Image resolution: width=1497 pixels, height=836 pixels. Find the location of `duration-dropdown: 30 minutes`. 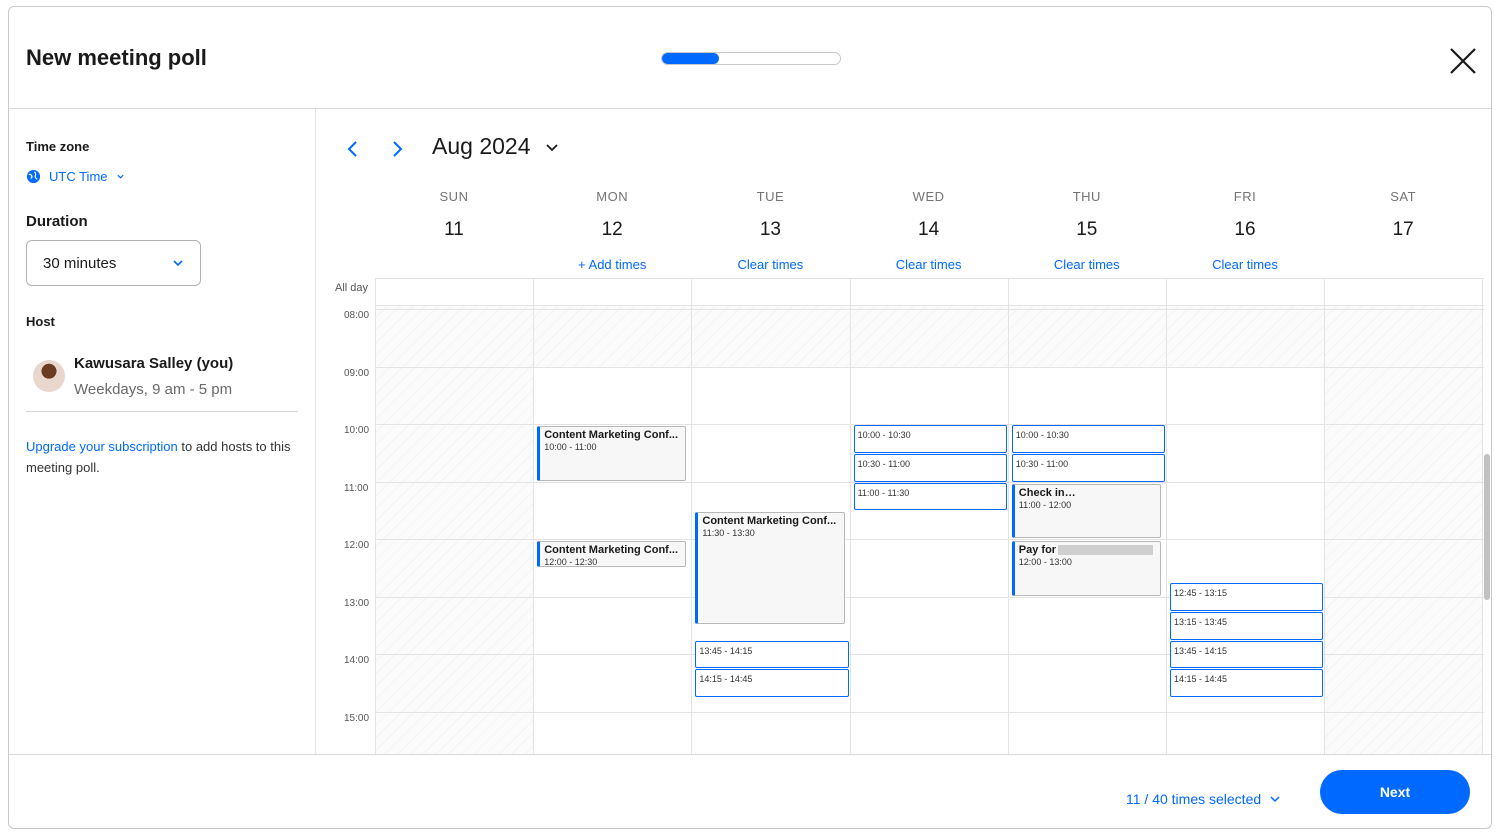

duration-dropdown: 30 minutes is located at coordinates (113, 263).